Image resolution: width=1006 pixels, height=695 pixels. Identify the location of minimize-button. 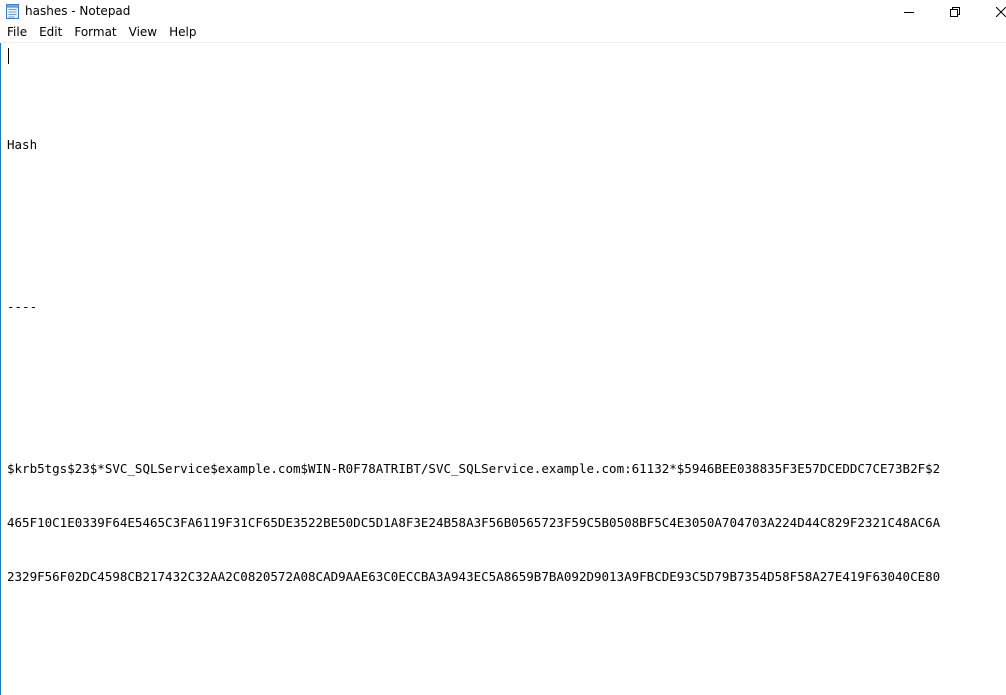
(909, 11).